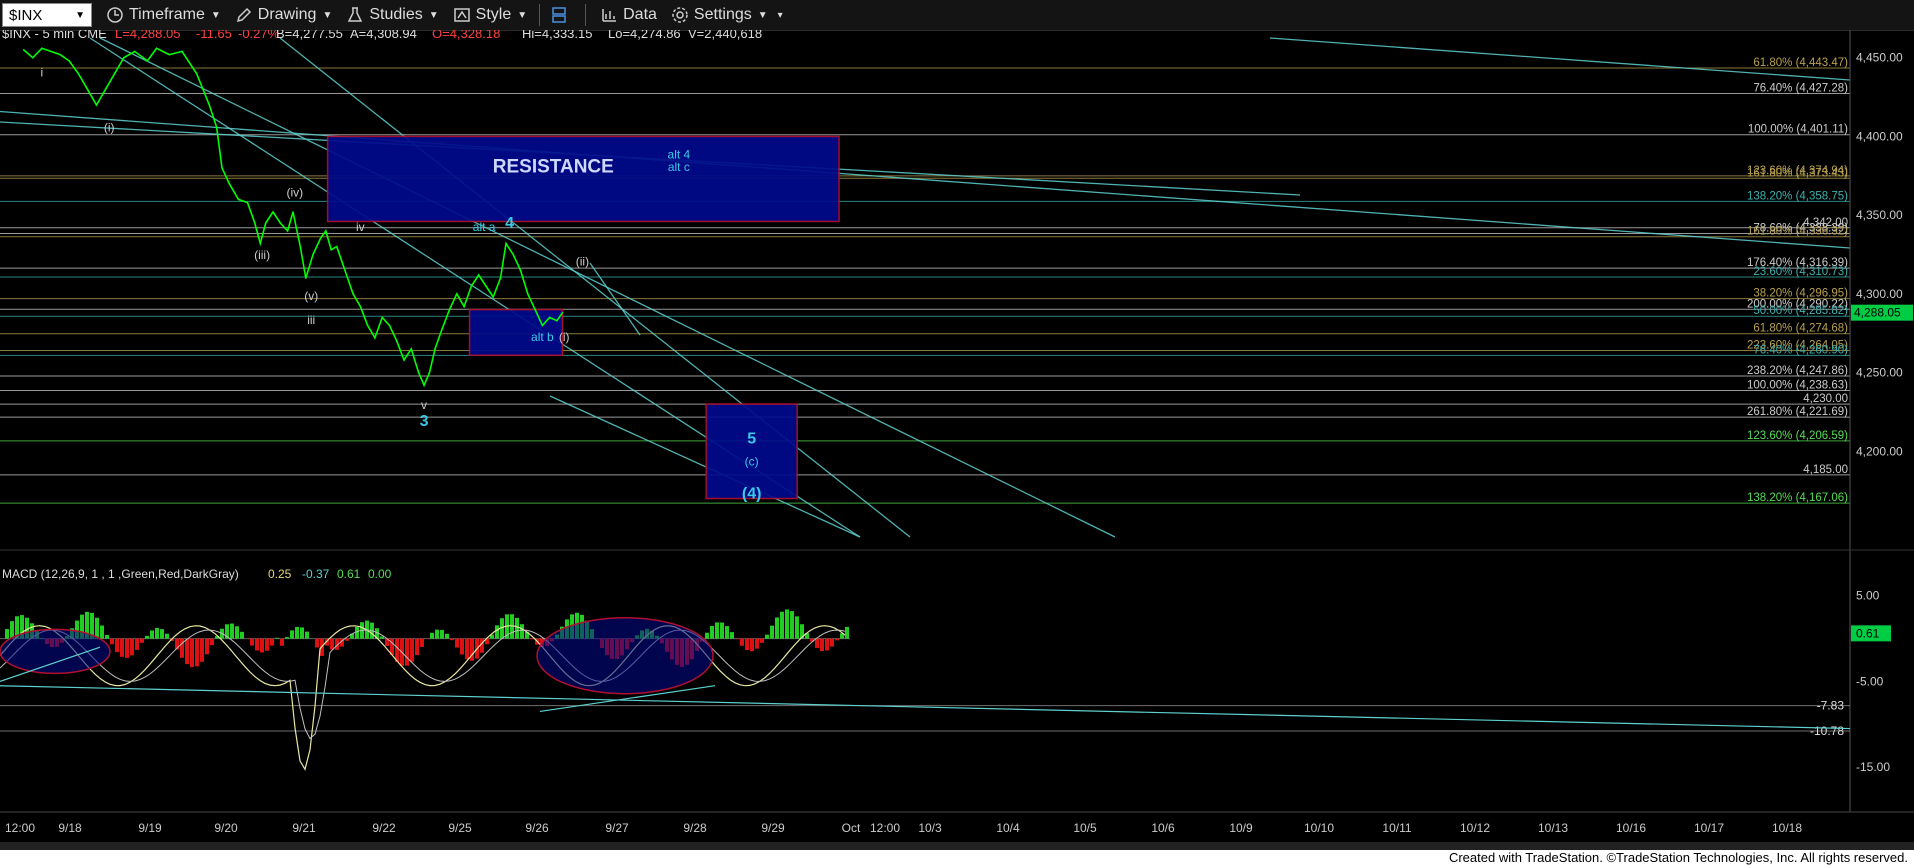 Image resolution: width=1914 pixels, height=868 pixels. I want to click on price-tick: 4,250.00, so click(1879, 373).